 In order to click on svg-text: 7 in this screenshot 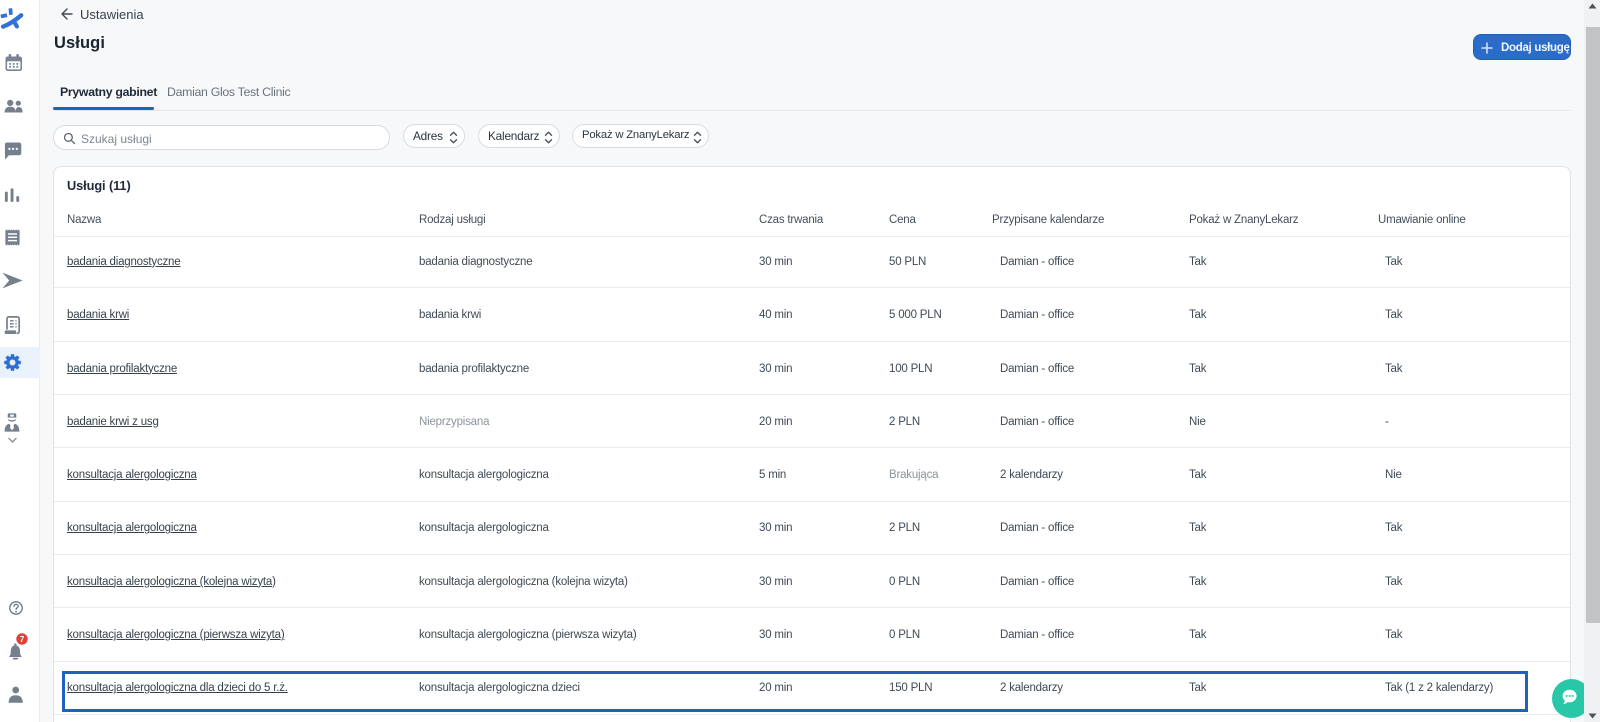, I will do `click(22, 638)`.